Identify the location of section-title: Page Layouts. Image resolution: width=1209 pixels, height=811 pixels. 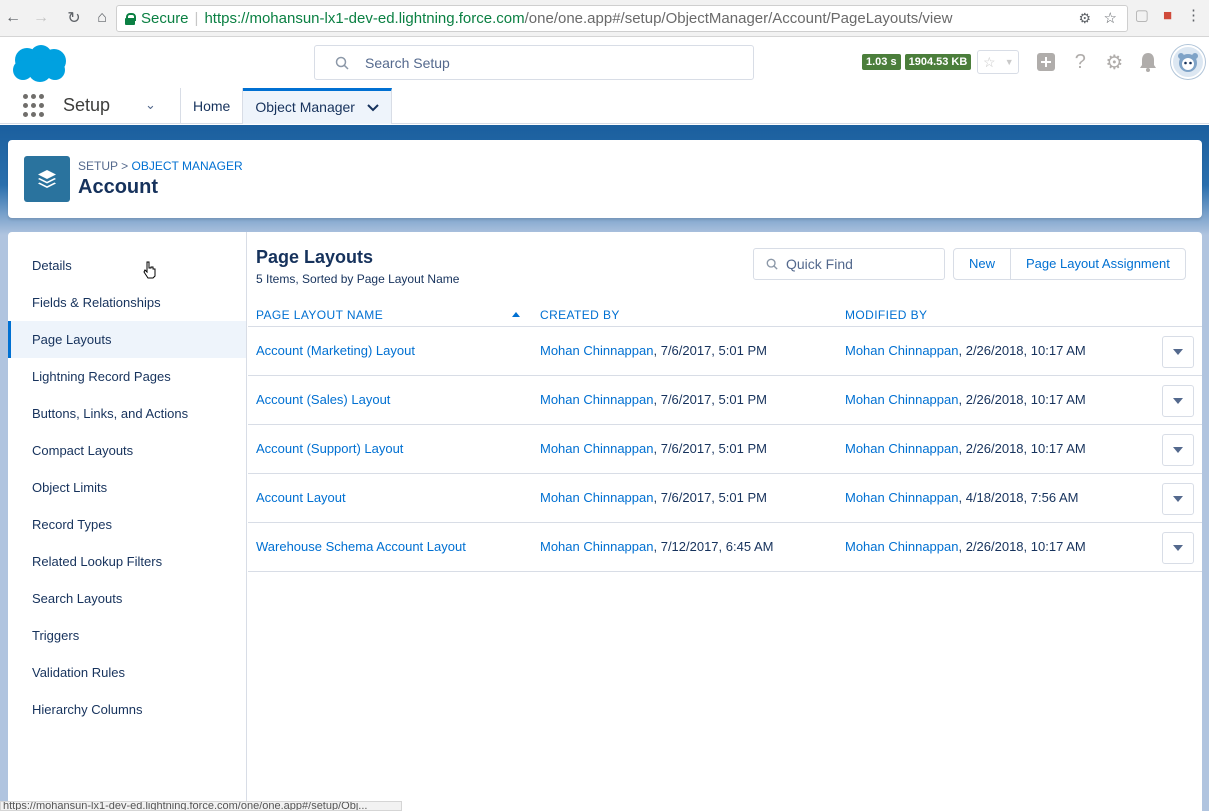
(315, 257).